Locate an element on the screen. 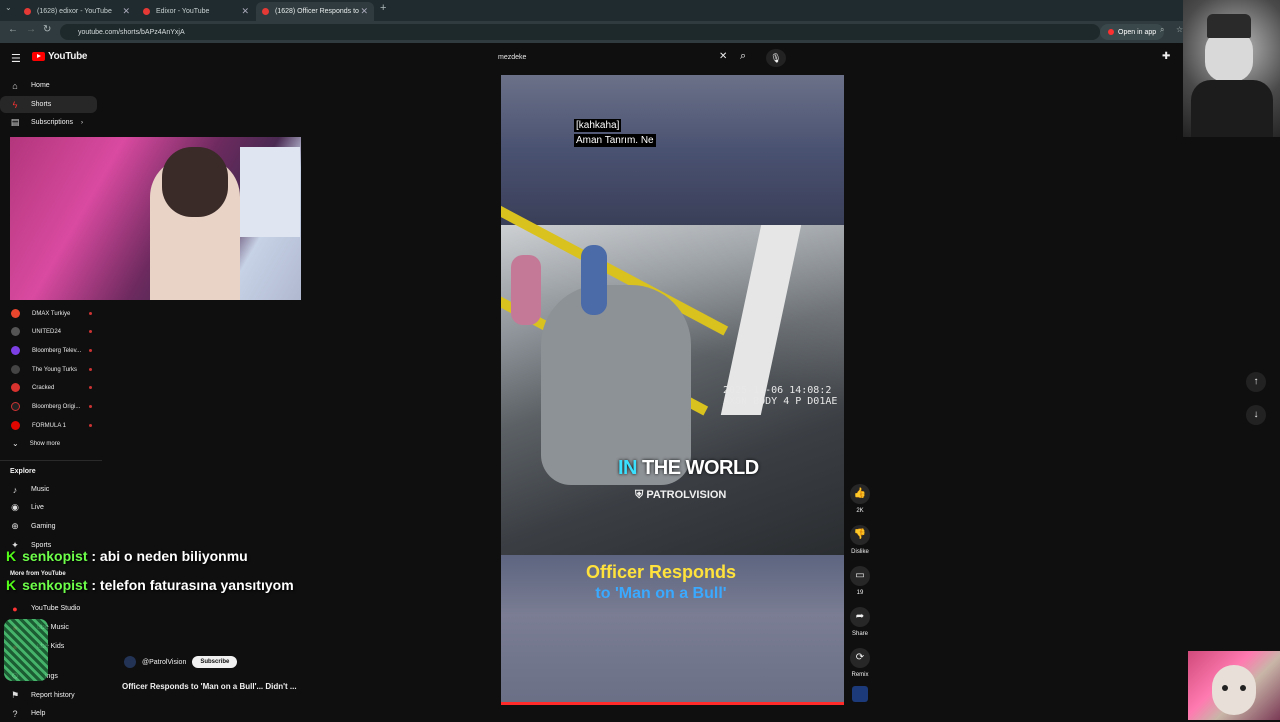 The width and height of the screenshot is (1280, 722). sidebar-item-report-history: ⚑ Report history is located at coordinates (48, 695).